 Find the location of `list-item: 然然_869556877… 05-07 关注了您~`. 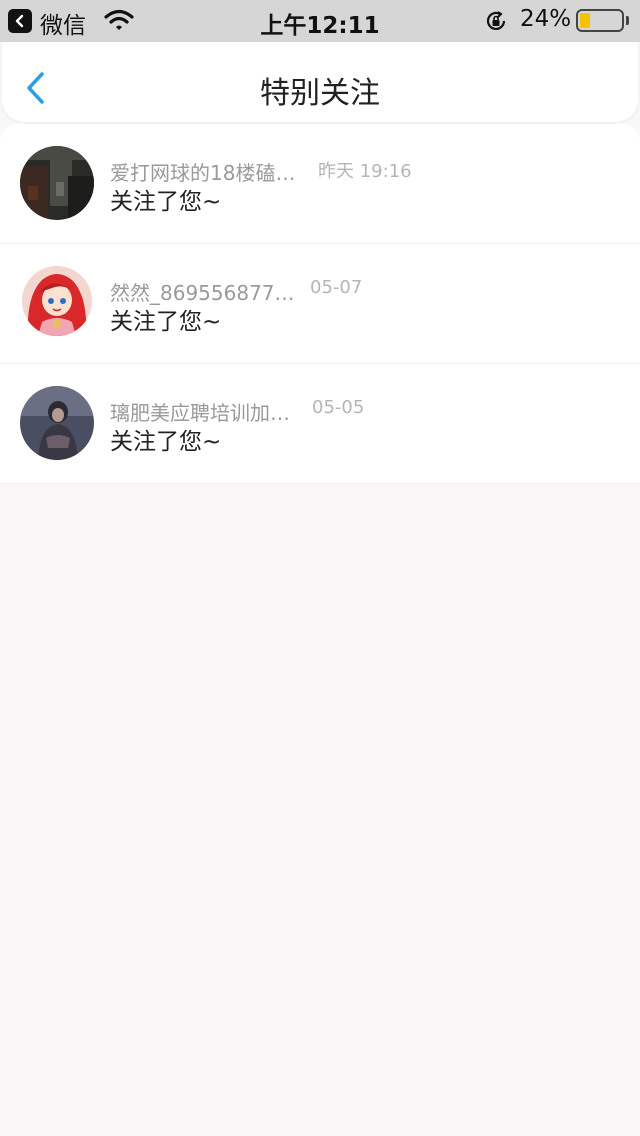

list-item: 然然_869556877… 05-07 关注了您~ is located at coordinates (320, 304).